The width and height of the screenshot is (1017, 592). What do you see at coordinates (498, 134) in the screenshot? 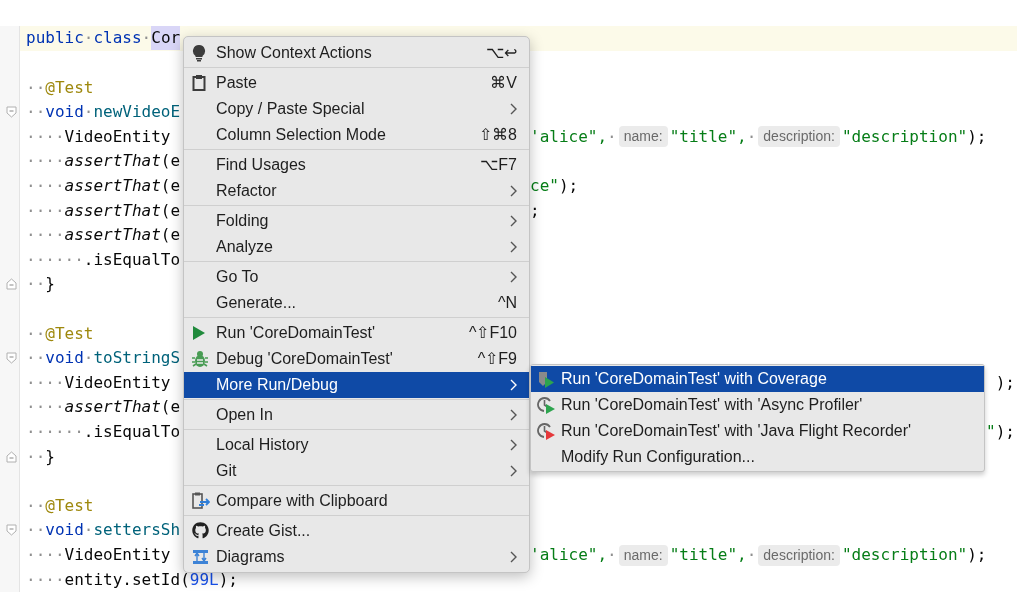
I see `keyboard-shortcut: ⇧⌘8` at bounding box center [498, 134].